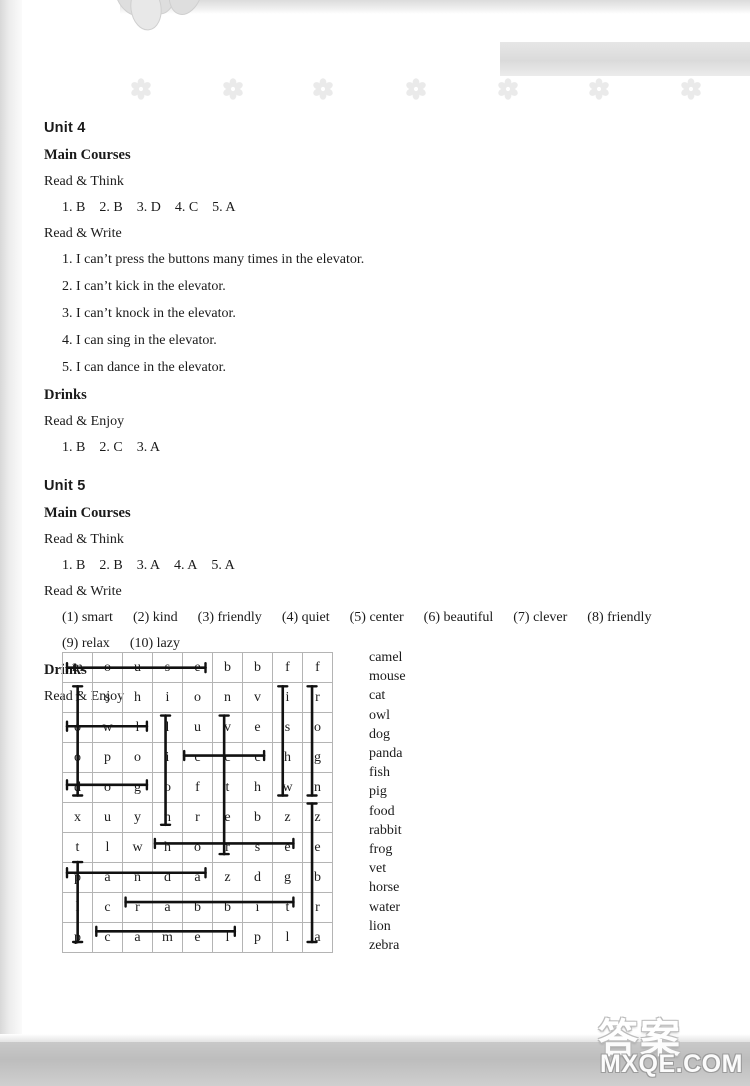 This screenshot has width=750, height=1086. I want to click on word-list-item: rabbit, so click(385, 830).